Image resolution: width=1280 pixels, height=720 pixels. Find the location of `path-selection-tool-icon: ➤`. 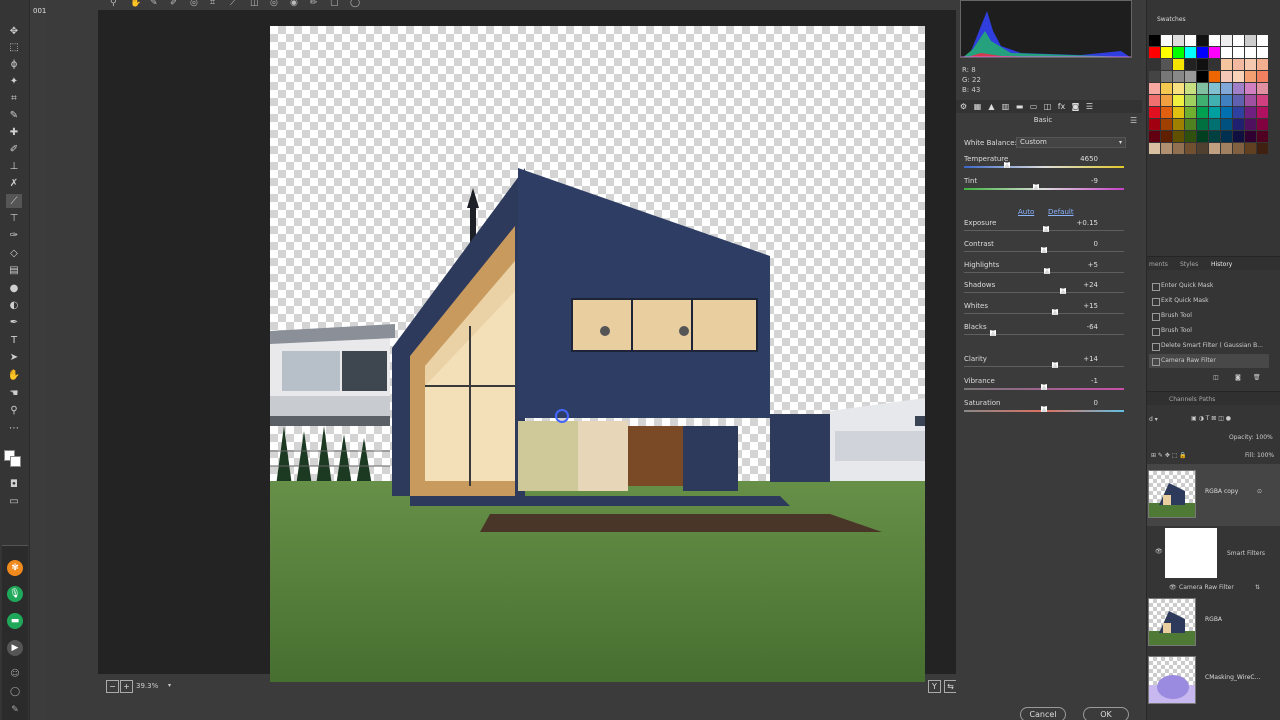

path-selection-tool-icon: ➤ is located at coordinates (14, 357).